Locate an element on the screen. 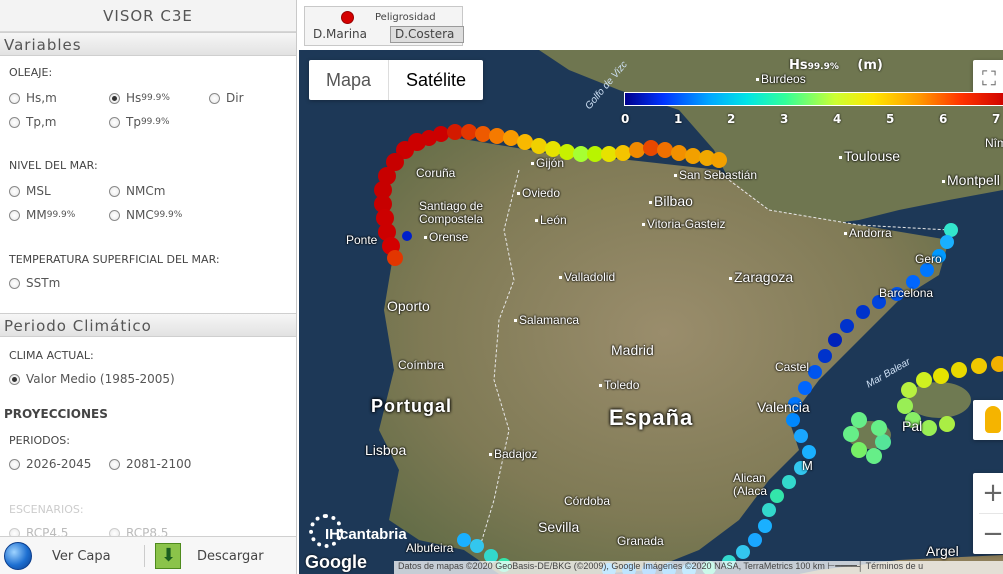  mallorca-island is located at coordinates (939, 400).